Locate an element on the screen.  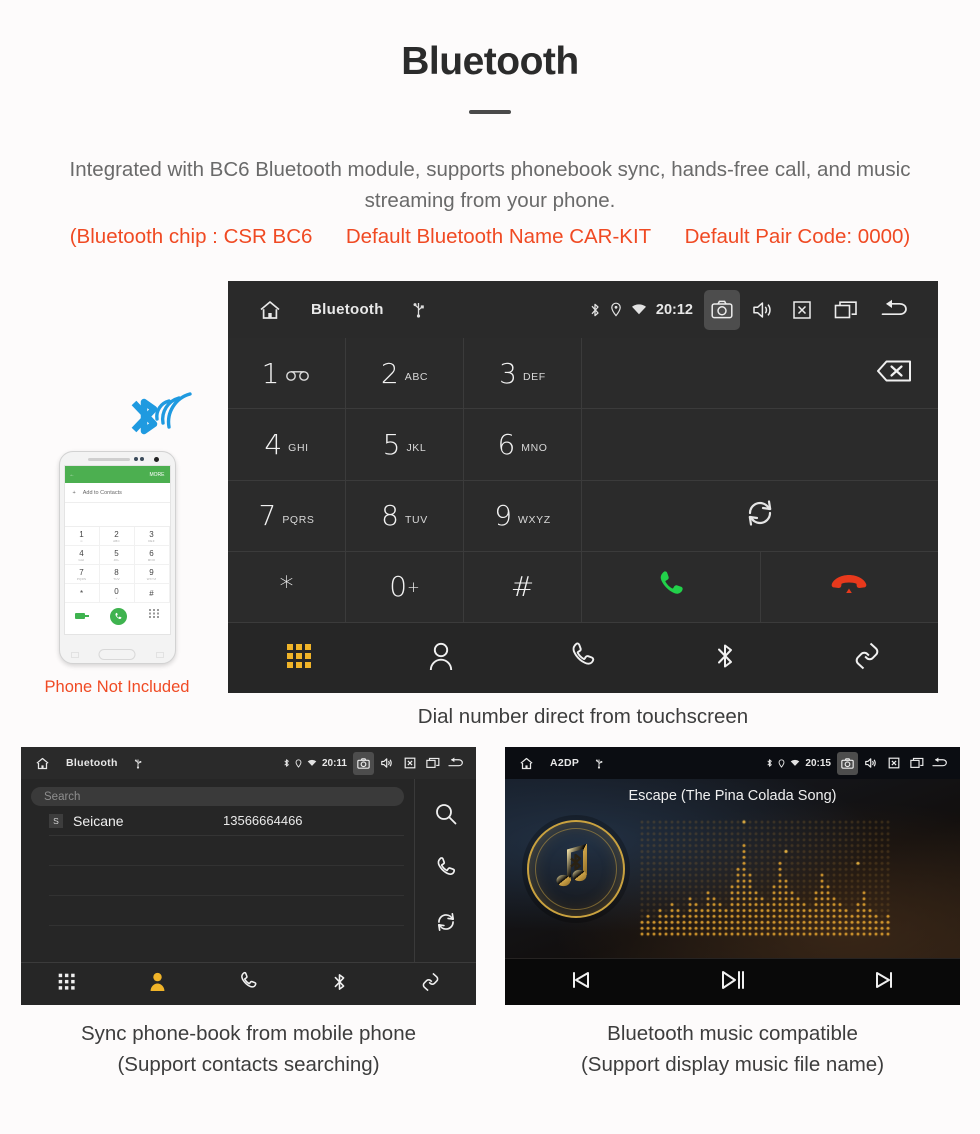
person-icon is located at coordinates (441, 658).